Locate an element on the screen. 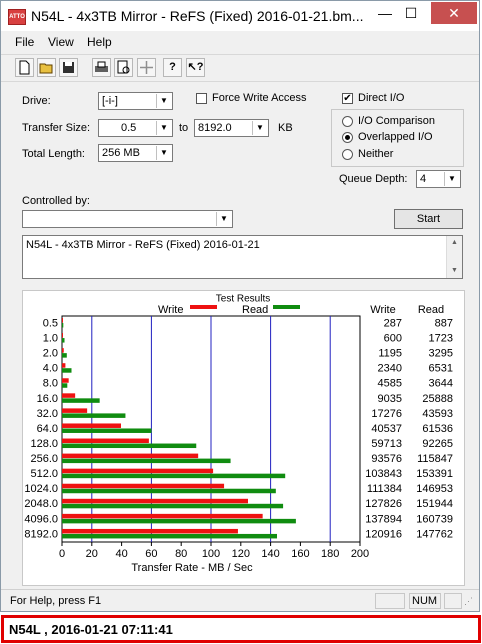 This screenshot has height=644, width=482. save-icon is located at coordinates (68, 67).